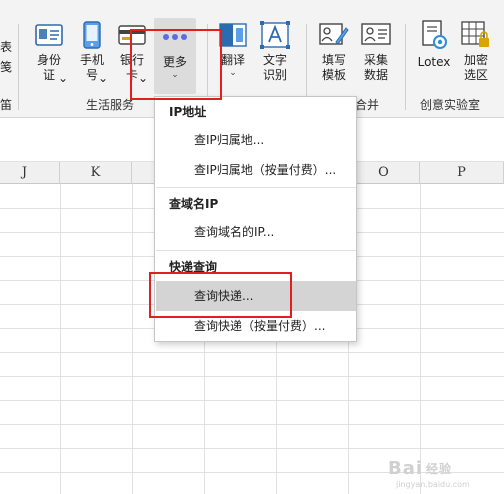 The image size is (504, 494). I want to click on collect-data-icon, so click(376, 35).